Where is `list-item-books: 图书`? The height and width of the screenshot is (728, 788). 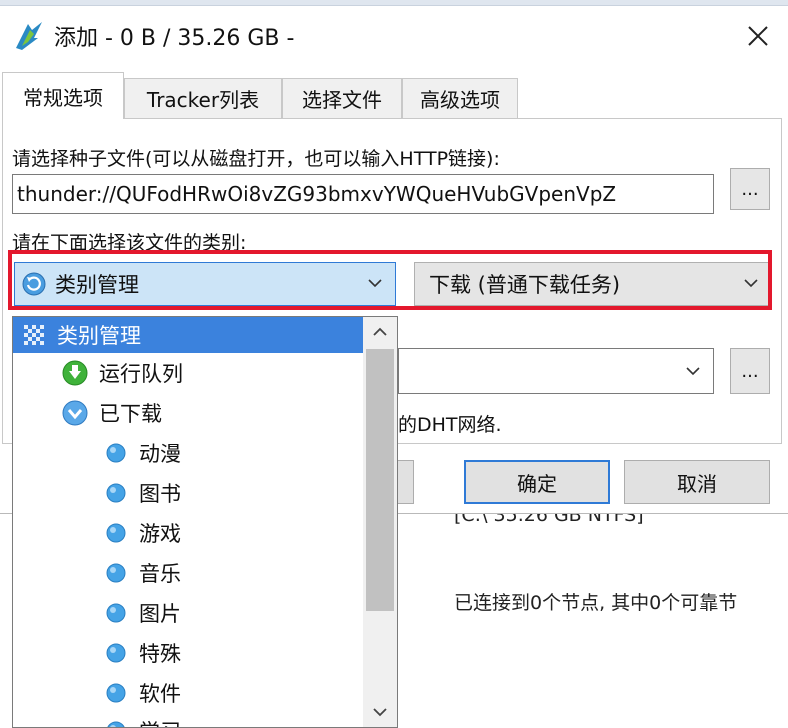 list-item-books: 图书 is located at coordinates (188, 493).